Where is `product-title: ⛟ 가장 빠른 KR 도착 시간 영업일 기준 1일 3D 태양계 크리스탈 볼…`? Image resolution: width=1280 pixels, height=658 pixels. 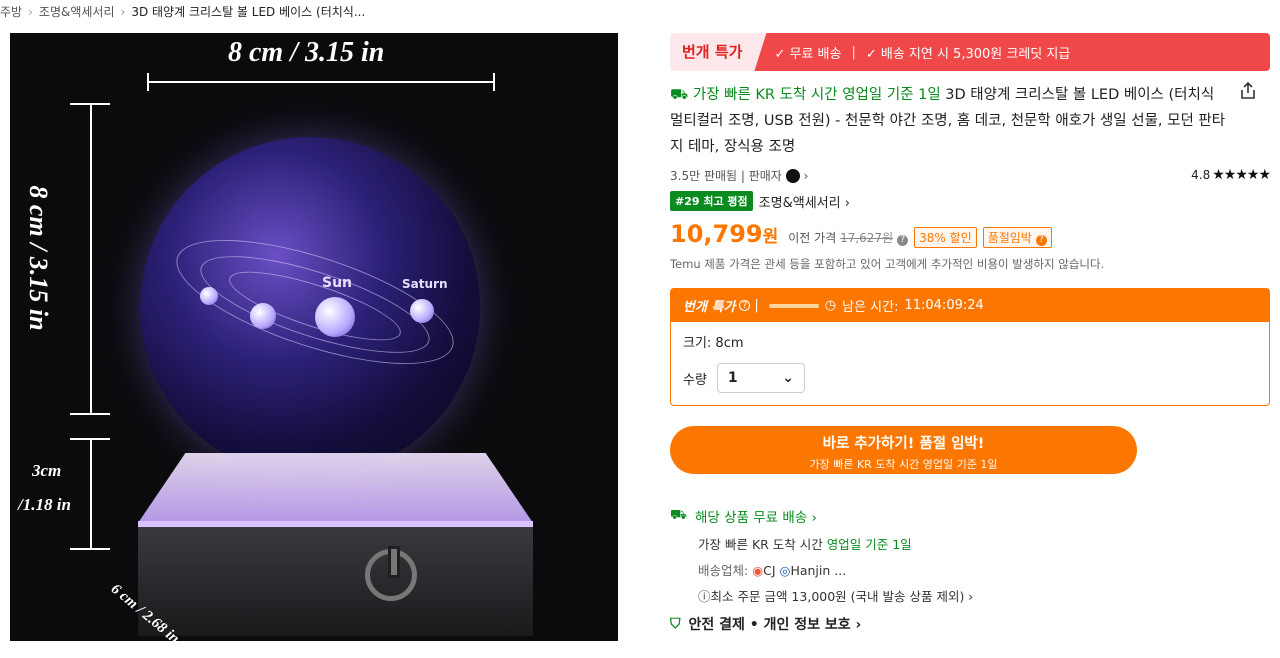
product-title: ⛟ 가장 빠른 KR 도착 시간 영업일 기준 1일 3D 태양계 크리스탈 볼… is located at coordinates (950, 121).